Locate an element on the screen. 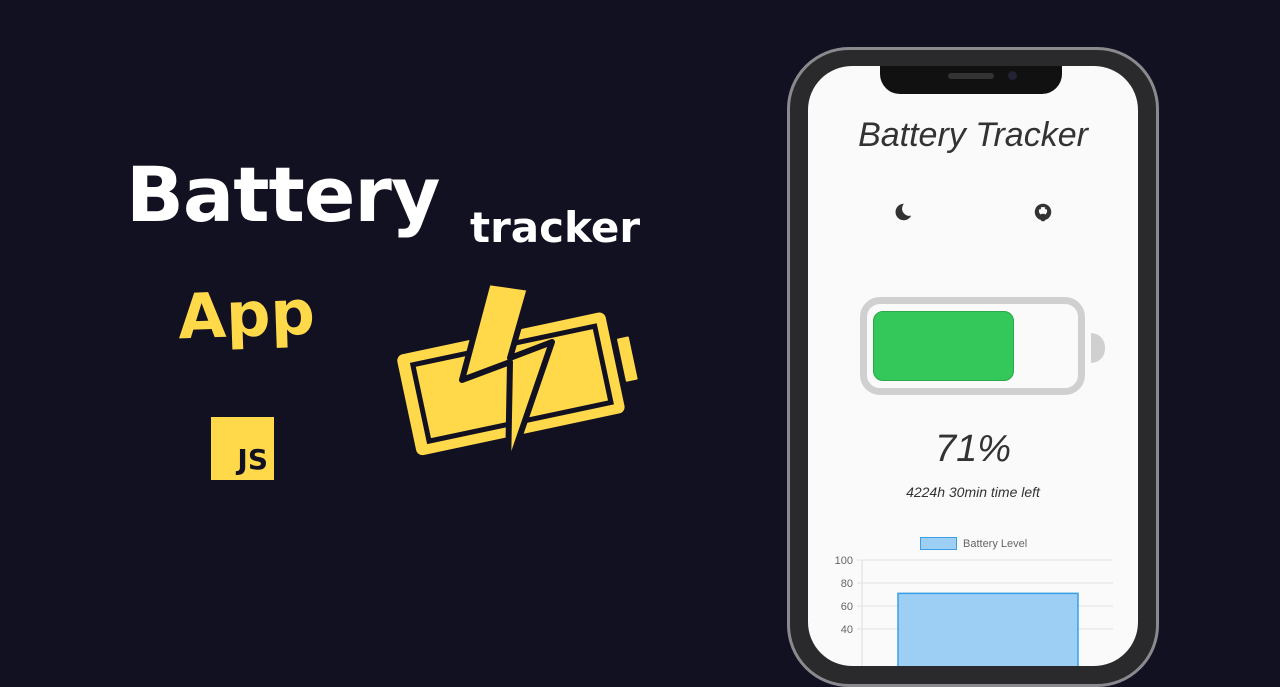 The width and height of the screenshot is (1280, 687). battery-chart: 100 80 60 40 is located at coordinates (974, 610).